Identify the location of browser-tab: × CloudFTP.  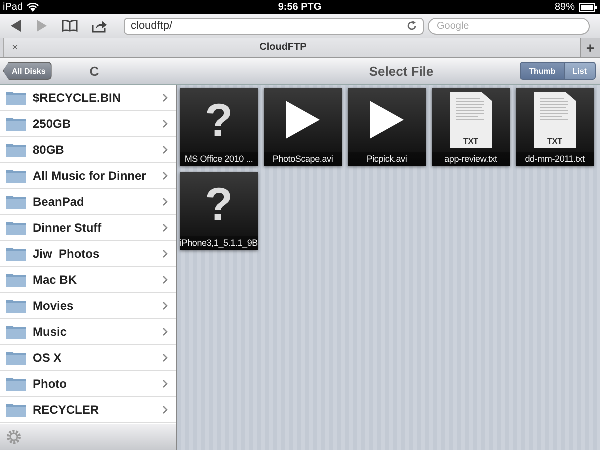
(291, 47).